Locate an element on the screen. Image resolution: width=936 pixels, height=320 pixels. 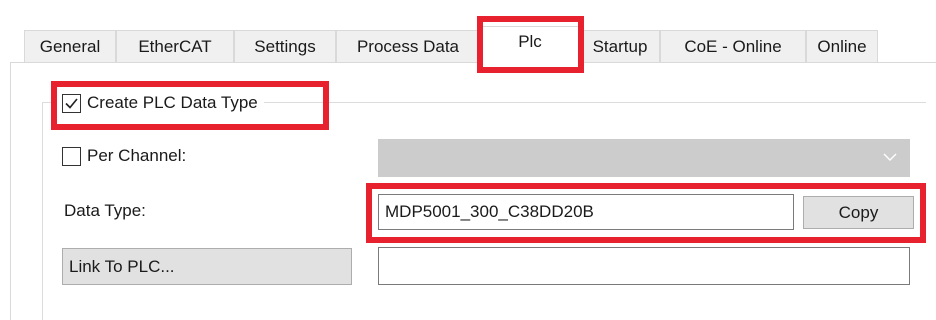
per-channel-label: Per Channel: is located at coordinates (137, 155).